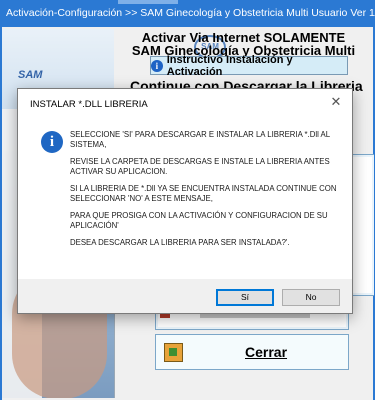  I want to click on close-icon: ✕, so click(336, 102).